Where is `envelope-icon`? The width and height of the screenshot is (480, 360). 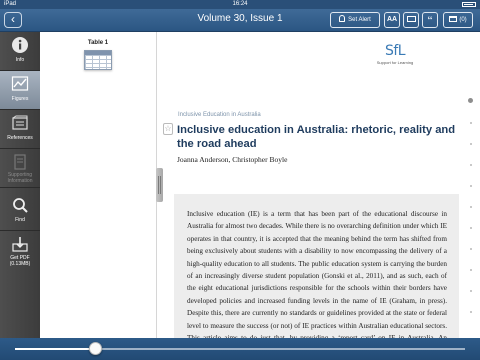
envelope-icon is located at coordinates (411, 19).